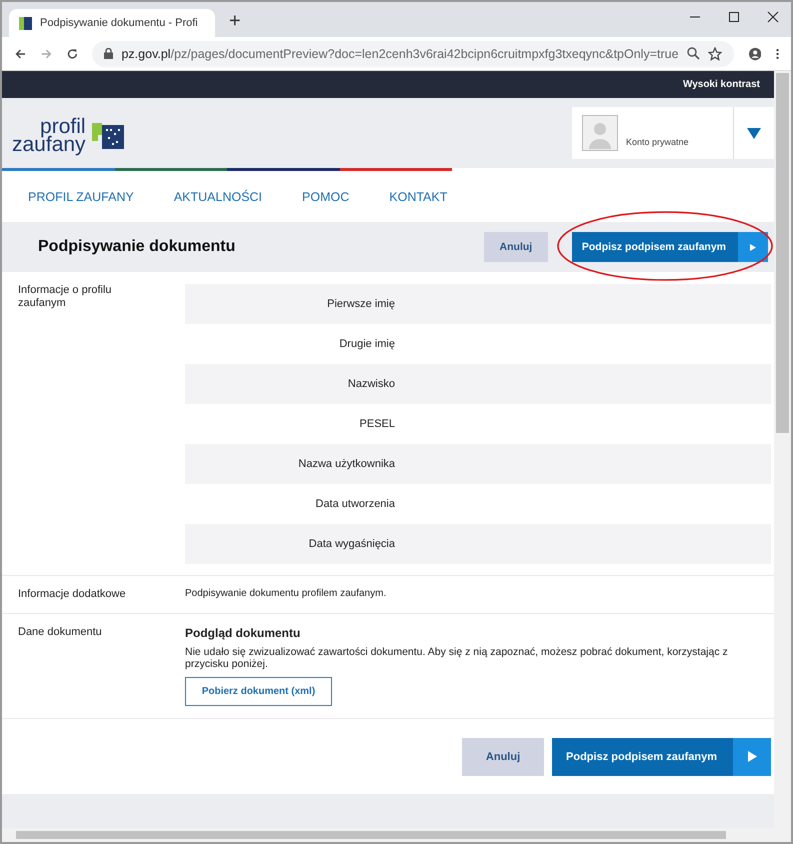 This screenshot has height=844, width=793. What do you see at coordinates (72, 594) in the screenshot?
I see `section-label: Informacje dodatkowe` at bounding box center [72, 594].